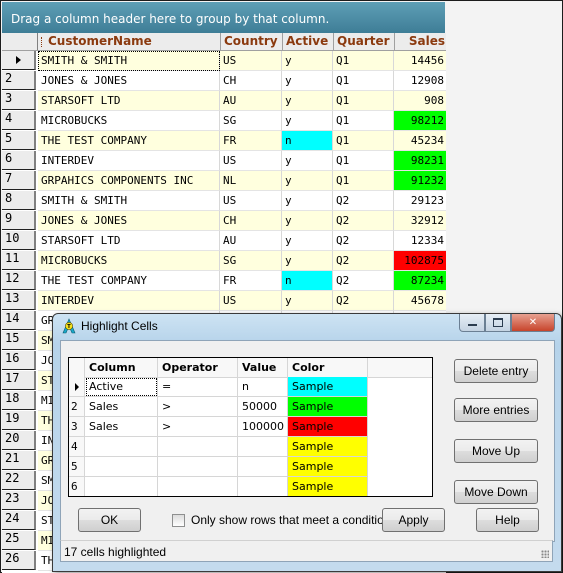 The width and height of the screenshot is (563, 573). What do you see at coordinates (19, 320) in the screenshot?
I see `row-number: 14` at bounding box center [19, 320].